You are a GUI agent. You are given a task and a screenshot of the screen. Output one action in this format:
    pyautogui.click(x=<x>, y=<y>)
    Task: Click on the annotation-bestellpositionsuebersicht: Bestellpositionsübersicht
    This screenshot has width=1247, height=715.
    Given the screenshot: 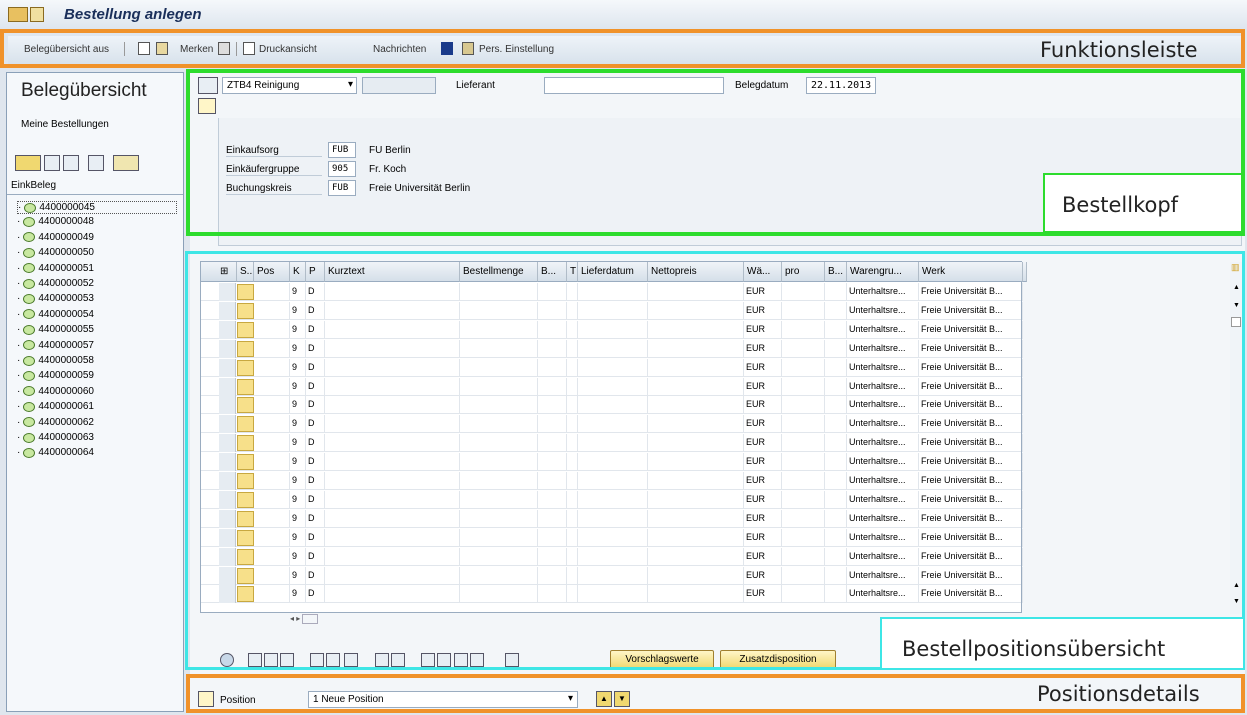 What is the action you would take?
    pyautogui.click(x=1034, y=649)
    